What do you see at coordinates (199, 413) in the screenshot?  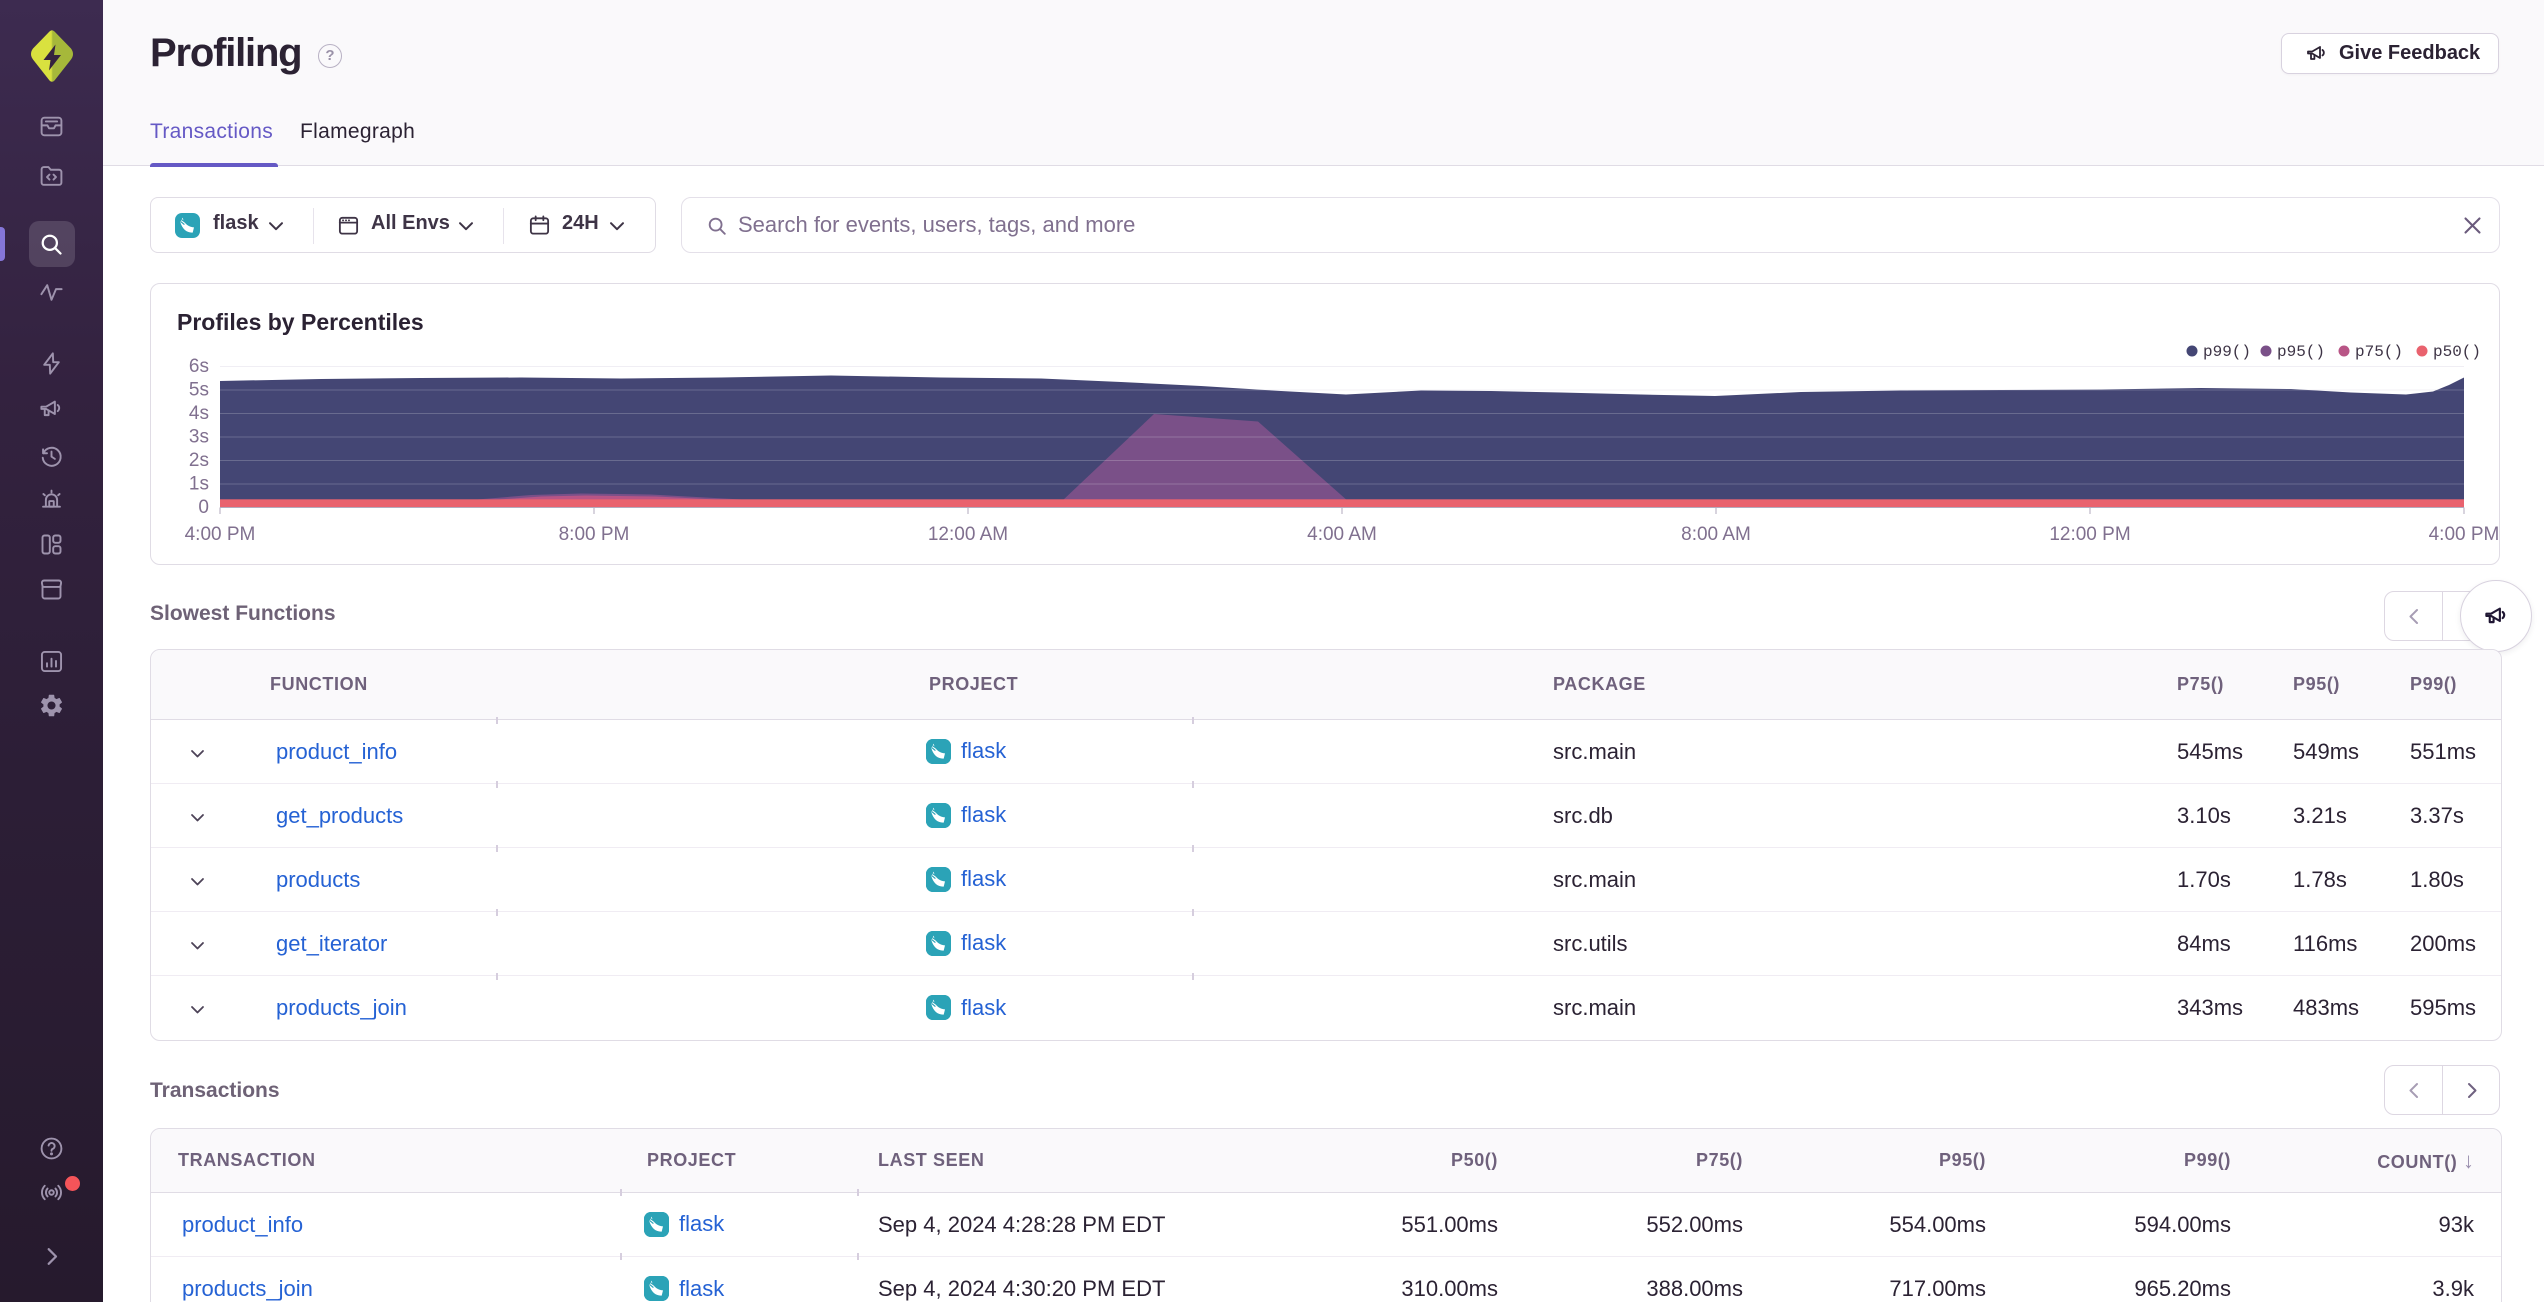 I see `svg-text: 4s` at bounding box center [199, 413].